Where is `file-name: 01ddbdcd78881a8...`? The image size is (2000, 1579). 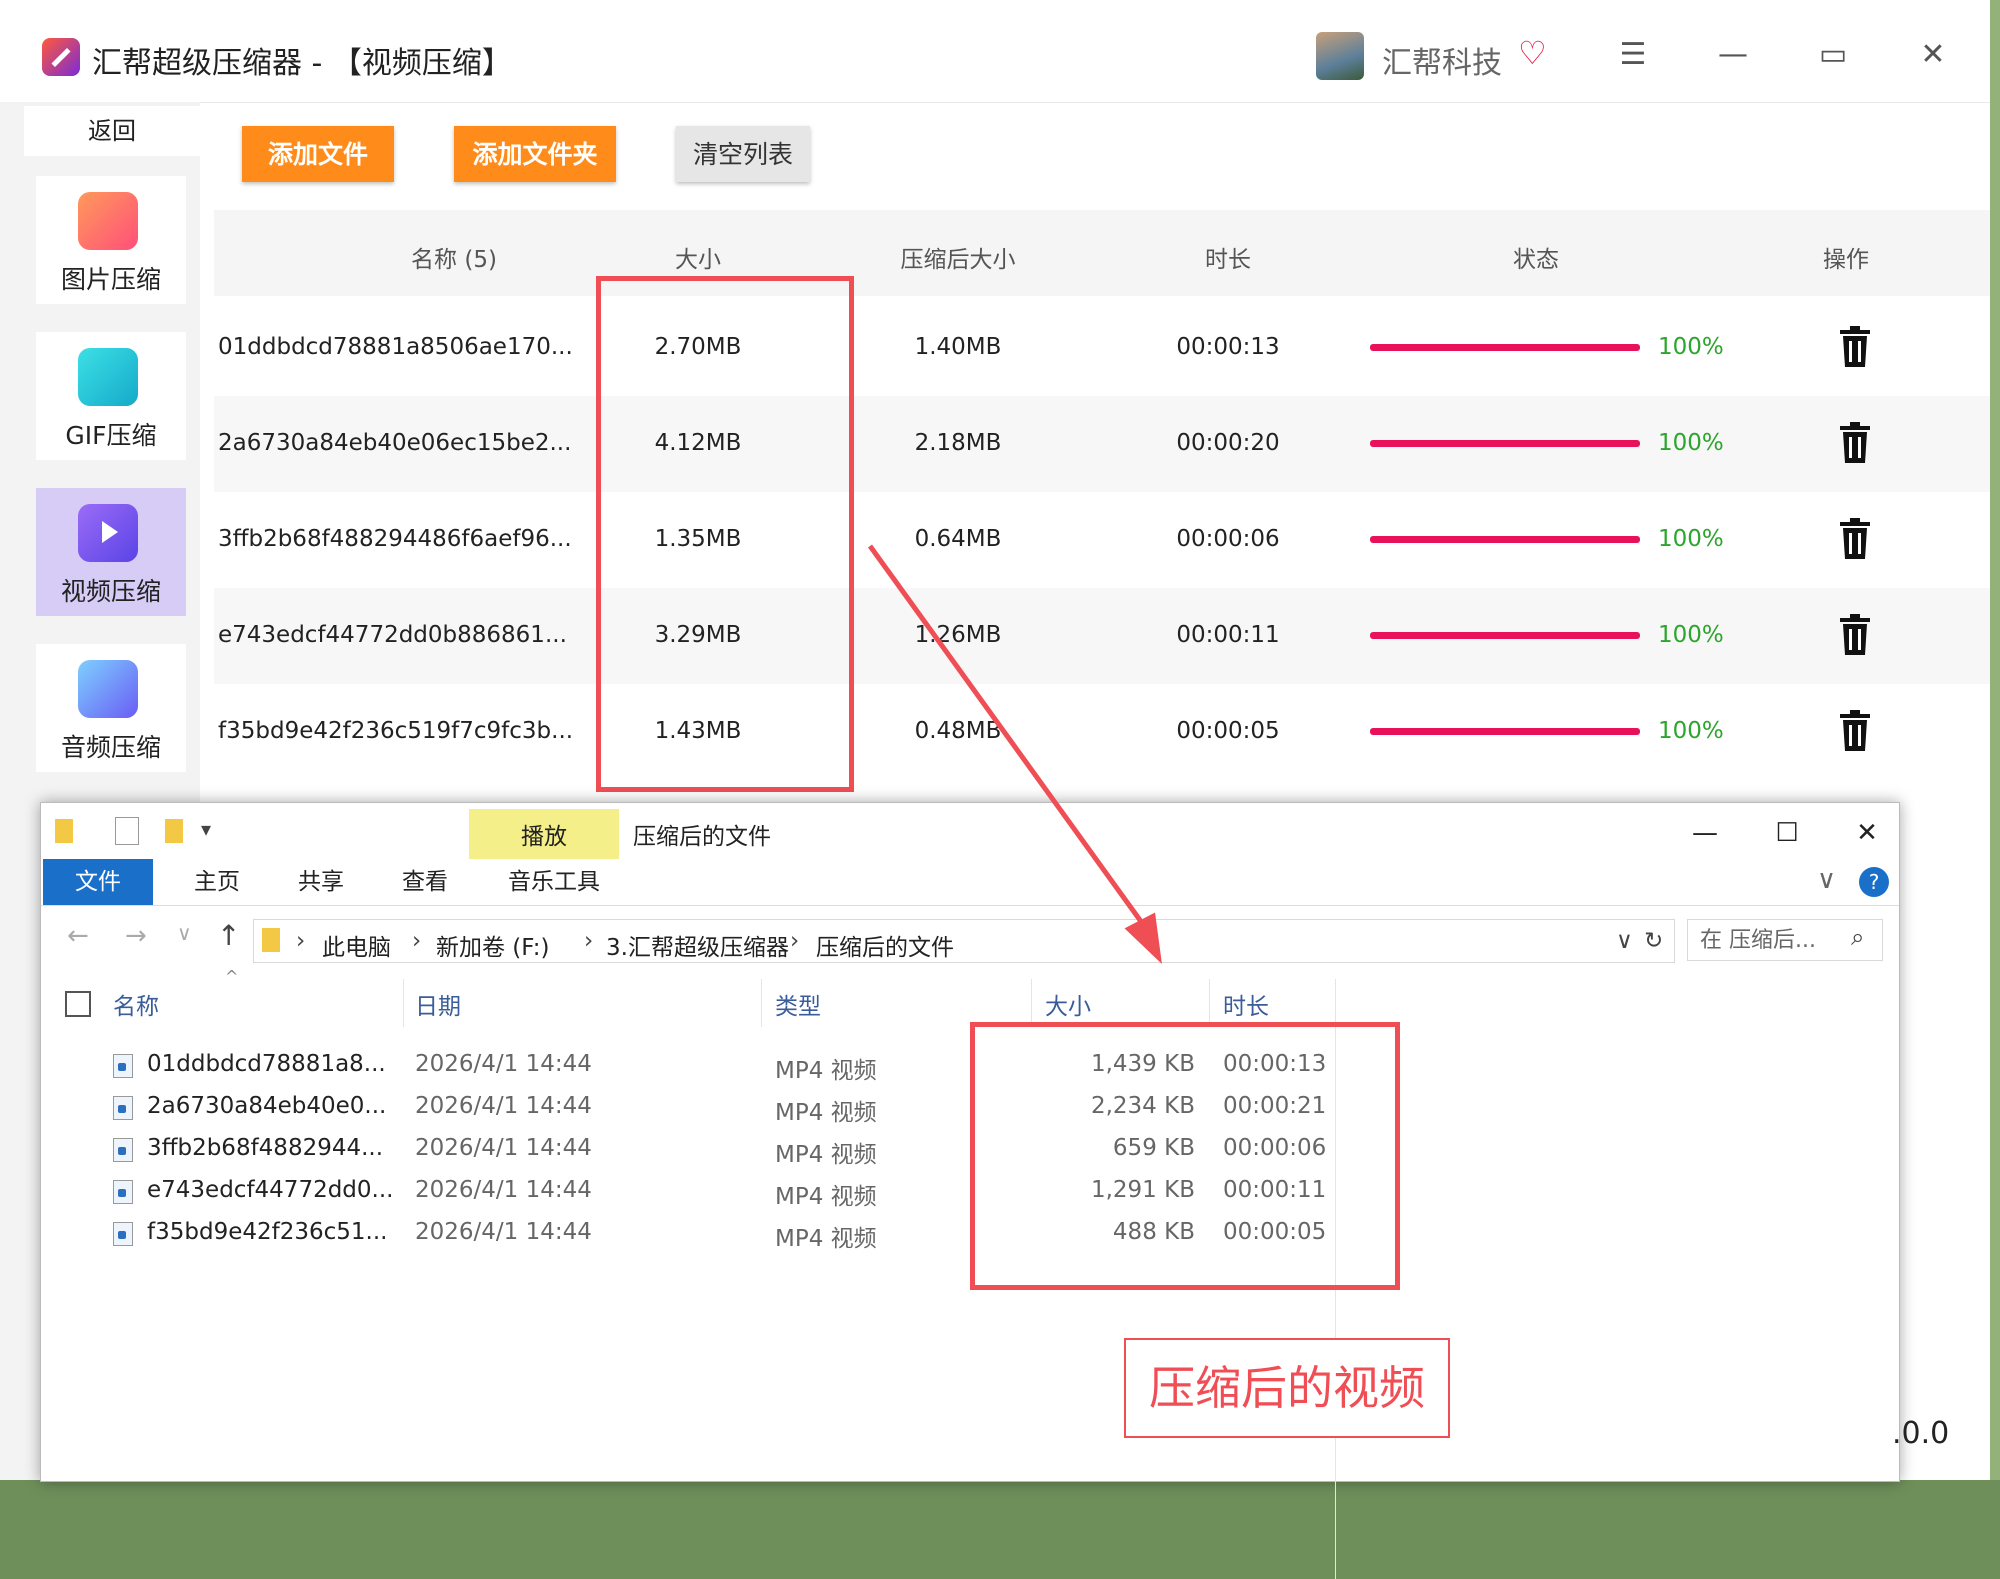 file-name: 01ddbdcd78881a8... is located at coordinates (266, 1064).